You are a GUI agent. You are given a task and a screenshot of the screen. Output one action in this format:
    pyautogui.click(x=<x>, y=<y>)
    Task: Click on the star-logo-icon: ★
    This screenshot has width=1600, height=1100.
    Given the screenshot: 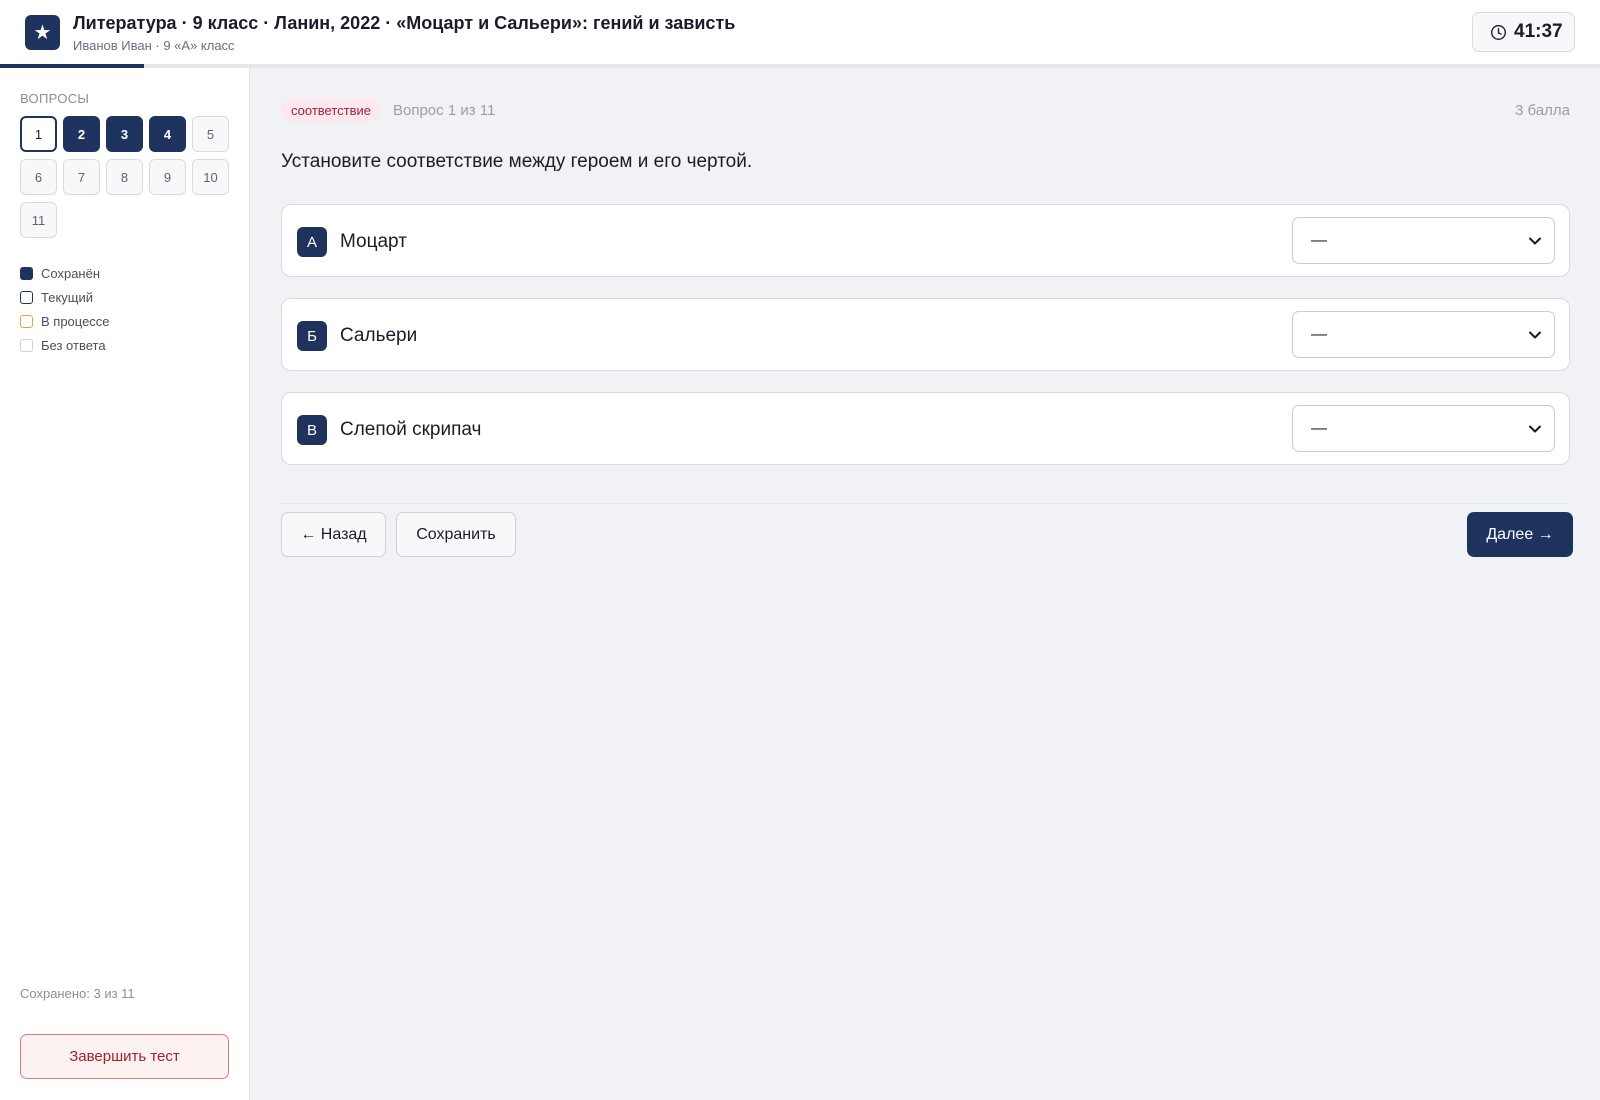 What is the action you would take?
    pyautogui.click(x=42, y=32)
    